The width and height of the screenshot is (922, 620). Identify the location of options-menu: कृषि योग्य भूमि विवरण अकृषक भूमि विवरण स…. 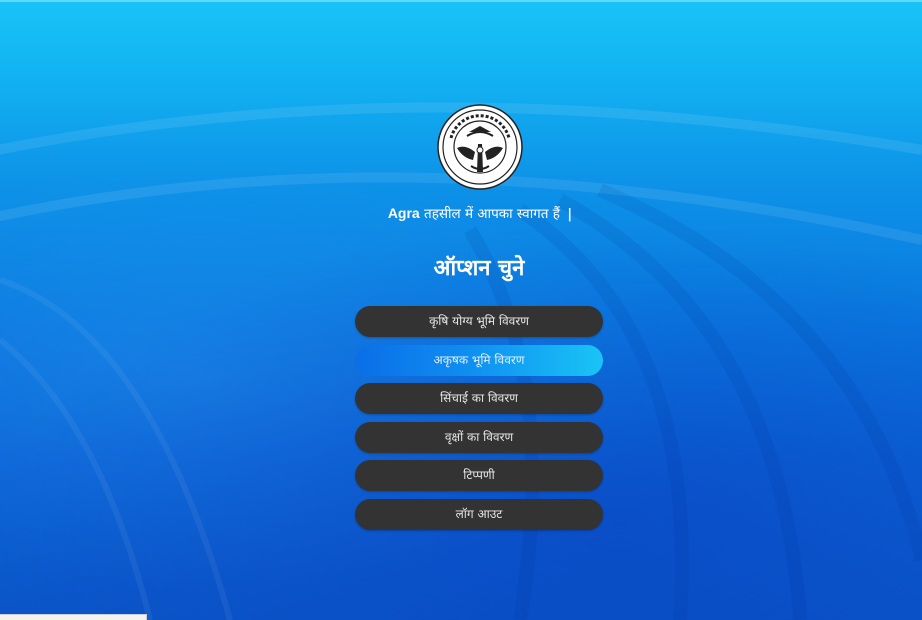
(479, 421).